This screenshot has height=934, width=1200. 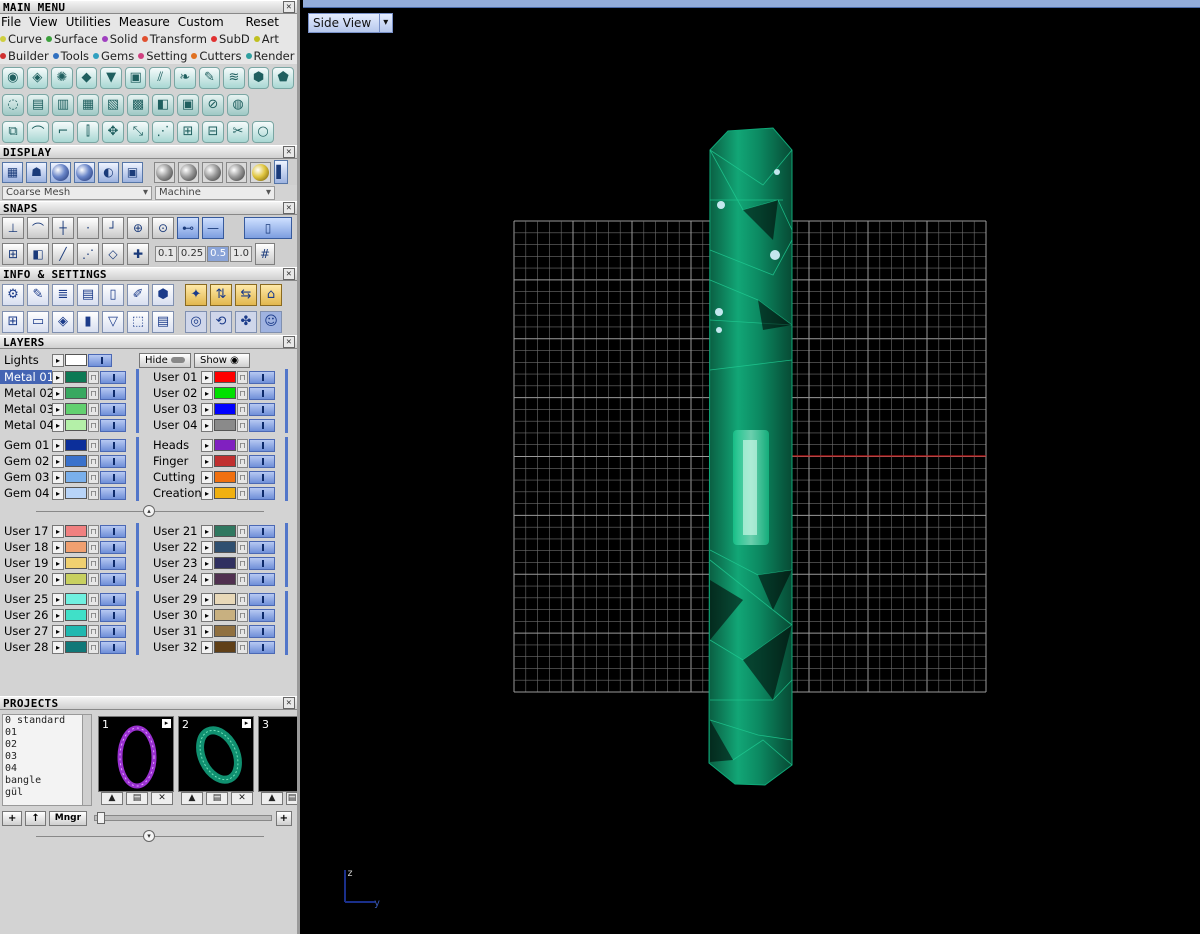 I want to click on layer-row: User 21 ▸ ⊓, so click(x=212, y=531).